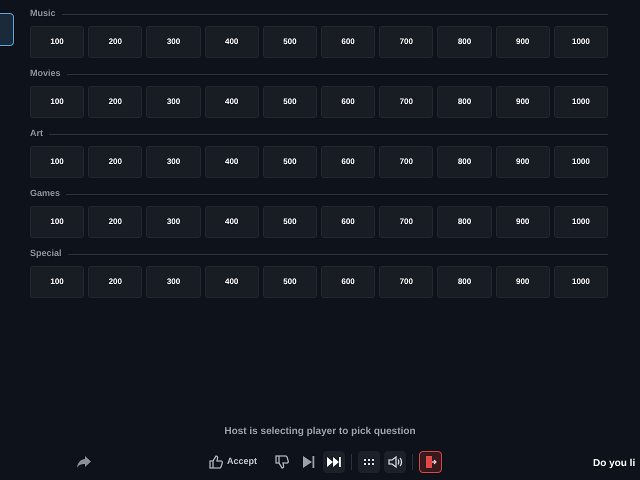 The image size is (640, 480). I want to click on category-title: Music, so click(43, 13).